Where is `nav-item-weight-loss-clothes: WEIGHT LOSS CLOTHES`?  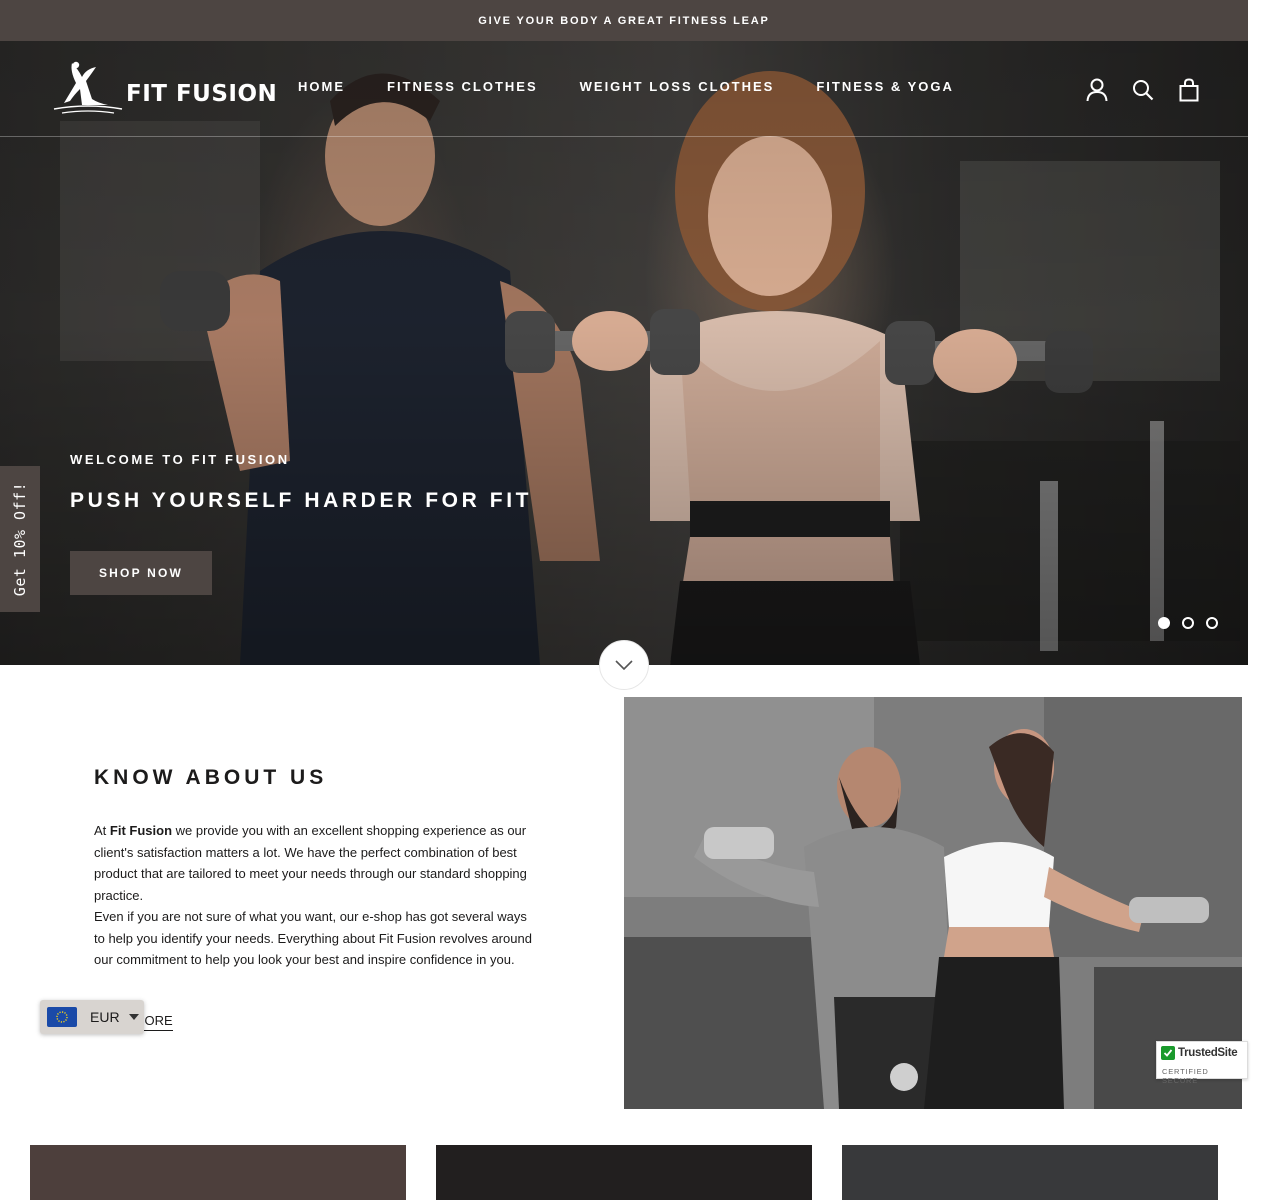
nav-item-weight-loss-clothes: WEIGHT LOSS CLOTHES is located at coordinates (677, 86).